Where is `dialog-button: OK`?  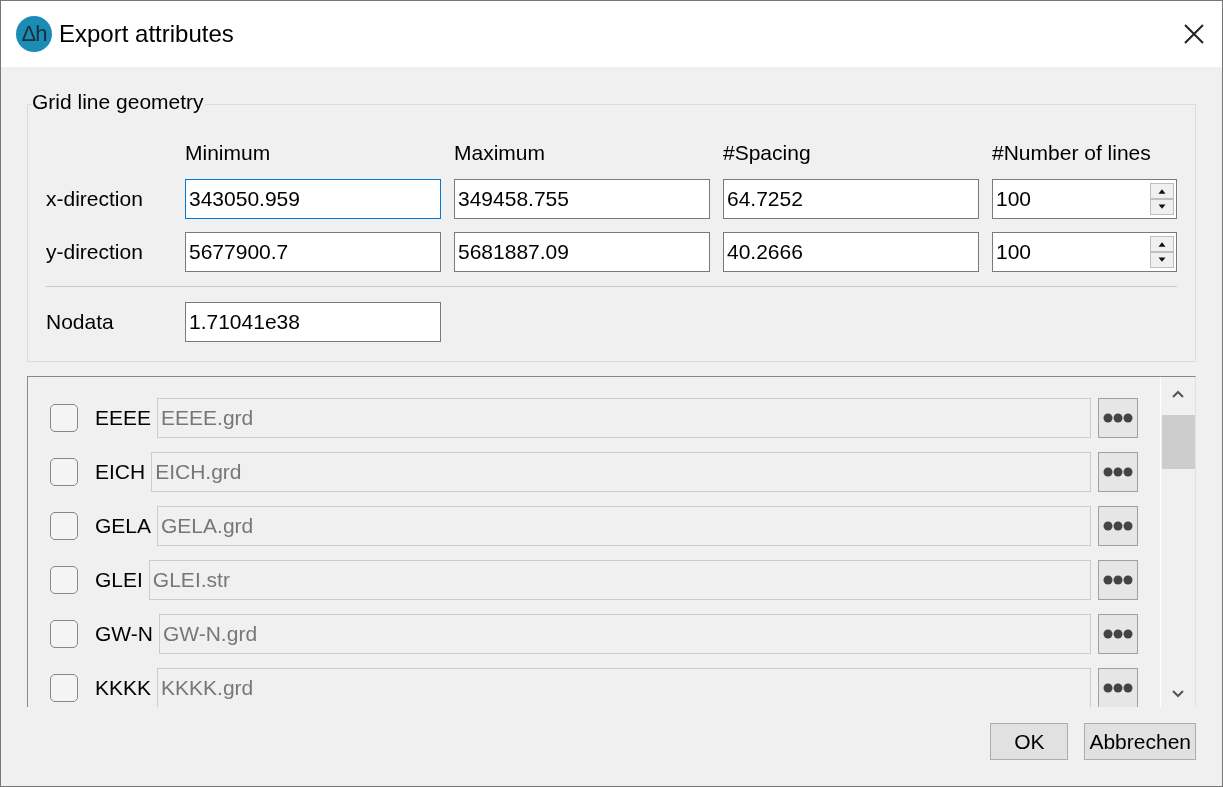 dialog-button: OK is located at coordinates (1029, 741).